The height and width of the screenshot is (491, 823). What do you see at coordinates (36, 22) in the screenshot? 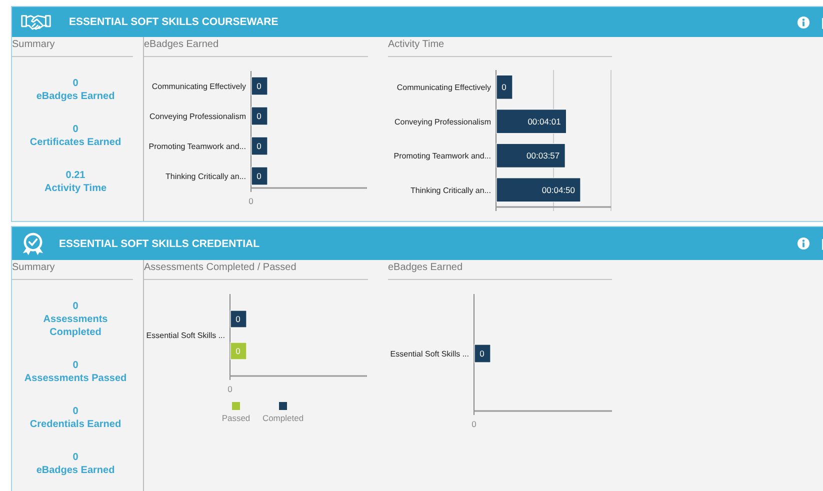
I see `handshake-icon` at bounding box center [36, 22].